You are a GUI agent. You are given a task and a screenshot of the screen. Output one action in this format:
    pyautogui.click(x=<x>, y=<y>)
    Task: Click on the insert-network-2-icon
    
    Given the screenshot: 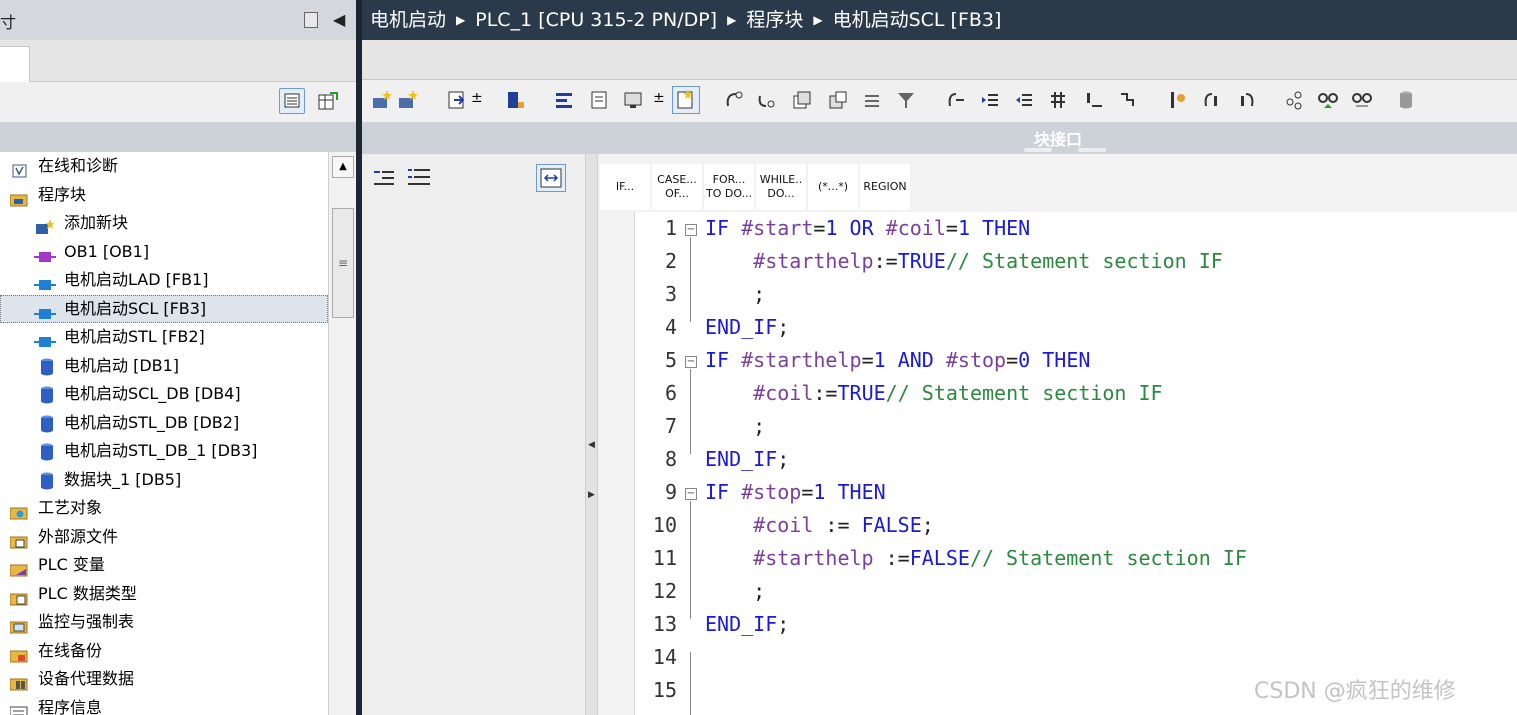 What is the action you would take?
    pyautogui.click(x=408, y=100)
    